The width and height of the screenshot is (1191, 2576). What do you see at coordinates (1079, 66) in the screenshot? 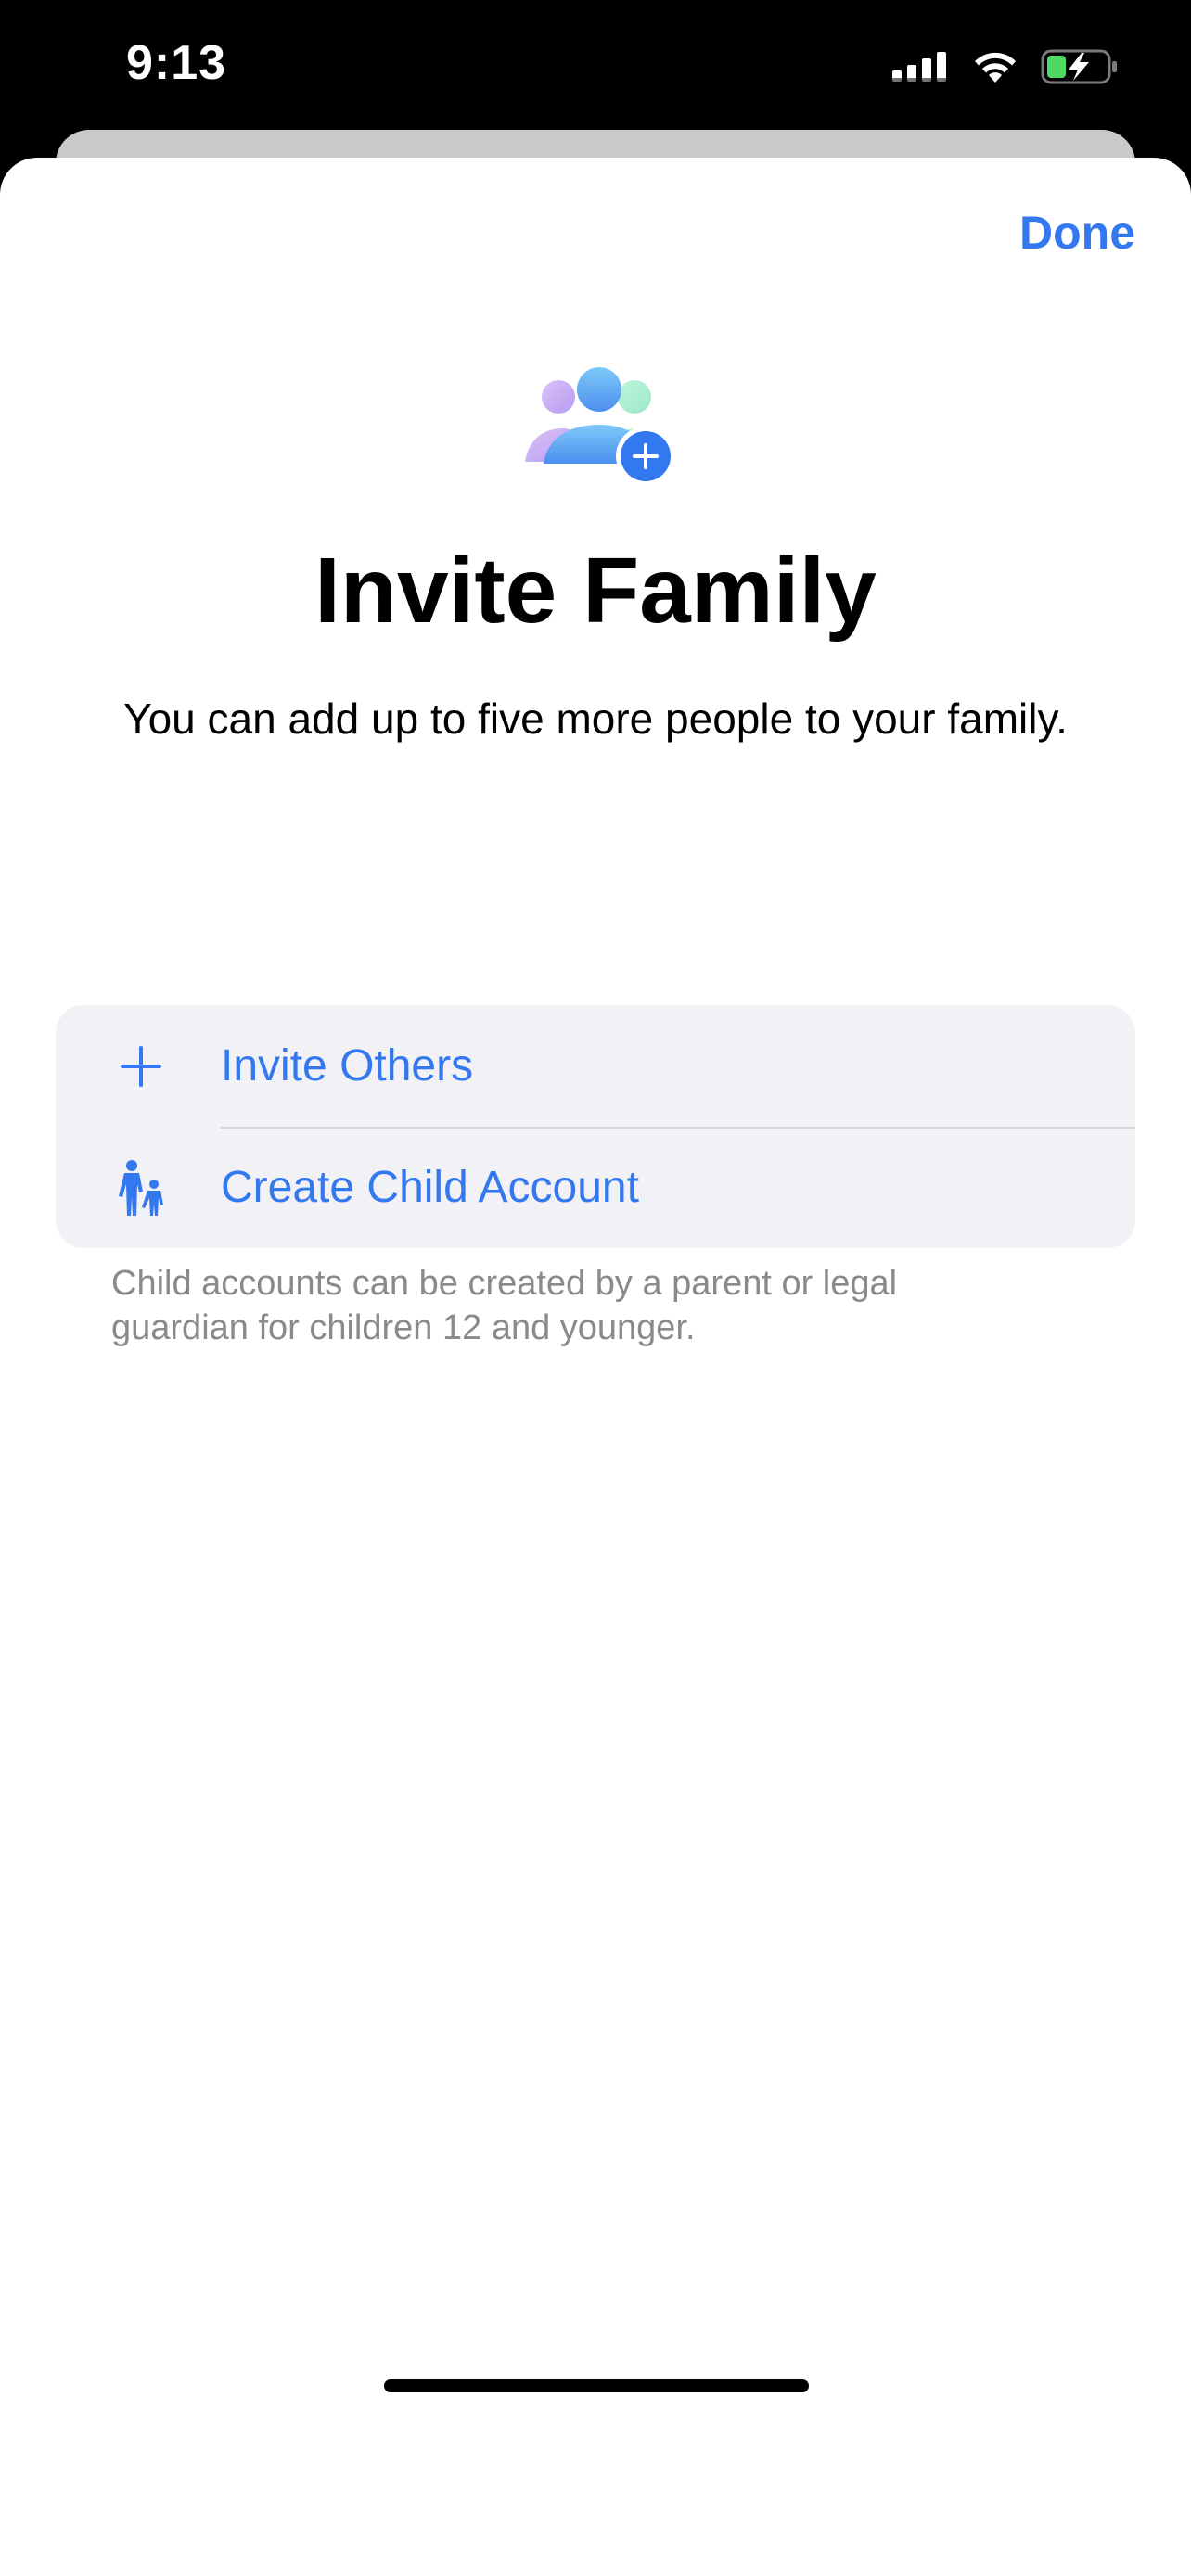
I see `battery-charging-icon` at bounding box center [1079, 66].